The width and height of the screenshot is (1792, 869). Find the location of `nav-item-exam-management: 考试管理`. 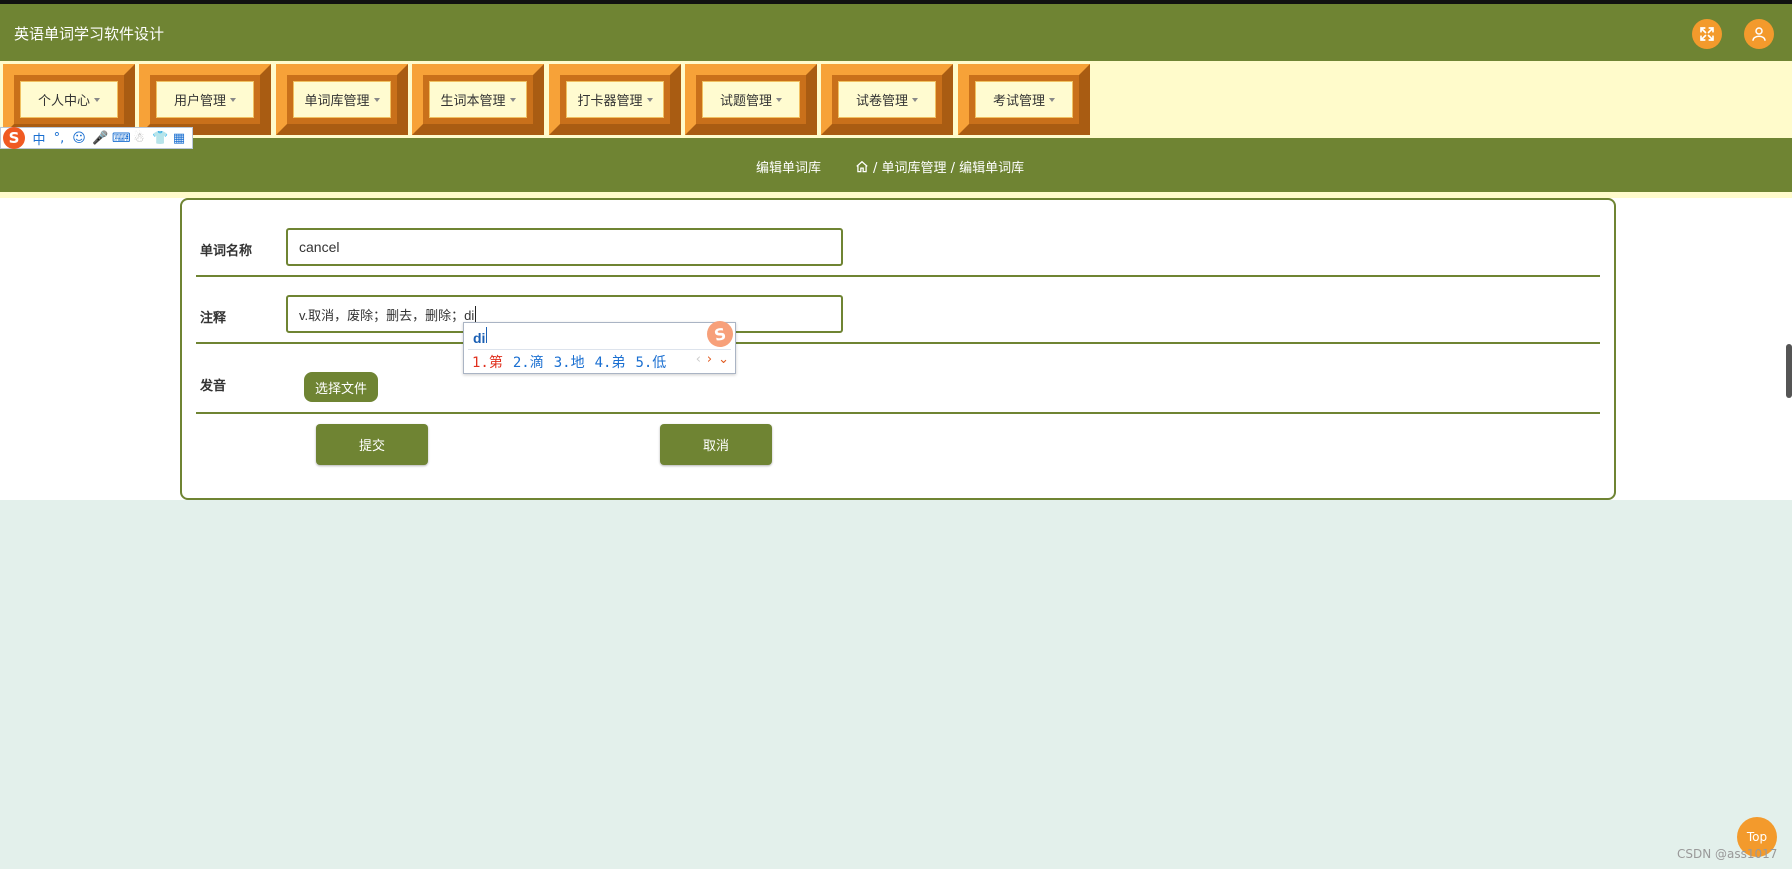

nav-item-exam-management: 考试管理 is located at coordinates (1024, 99).